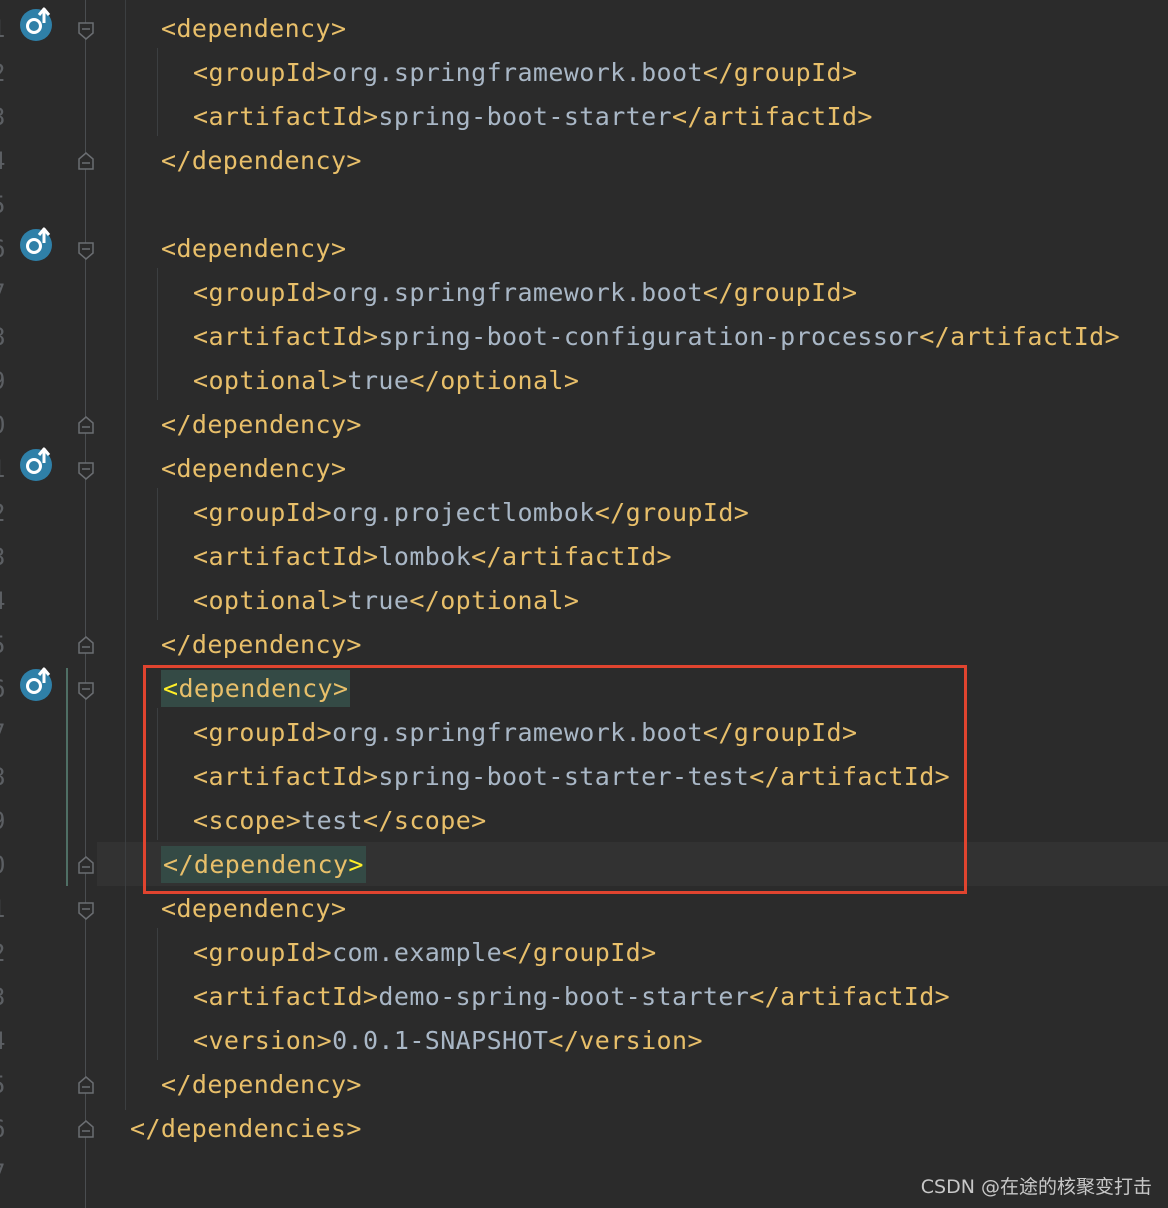 The height and width of the screenshot is (1208, 1168). What do you see at coordinates (425, 556) in the screenshot?
I see `xml-text-value: lombok` at bounding box center [425, 556].